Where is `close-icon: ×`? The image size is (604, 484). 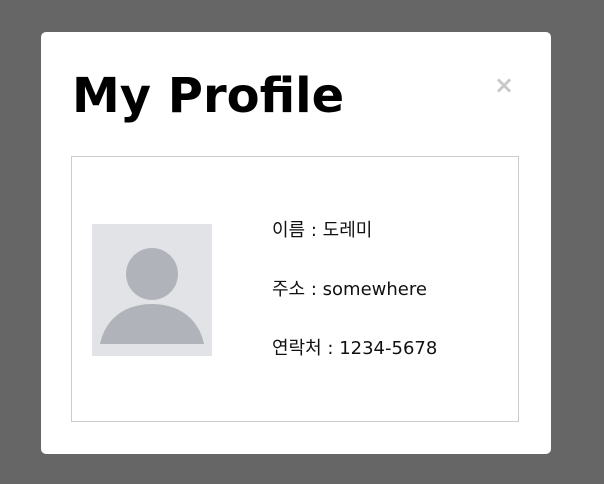 close-icon: × is located at coordinates (504, 85).